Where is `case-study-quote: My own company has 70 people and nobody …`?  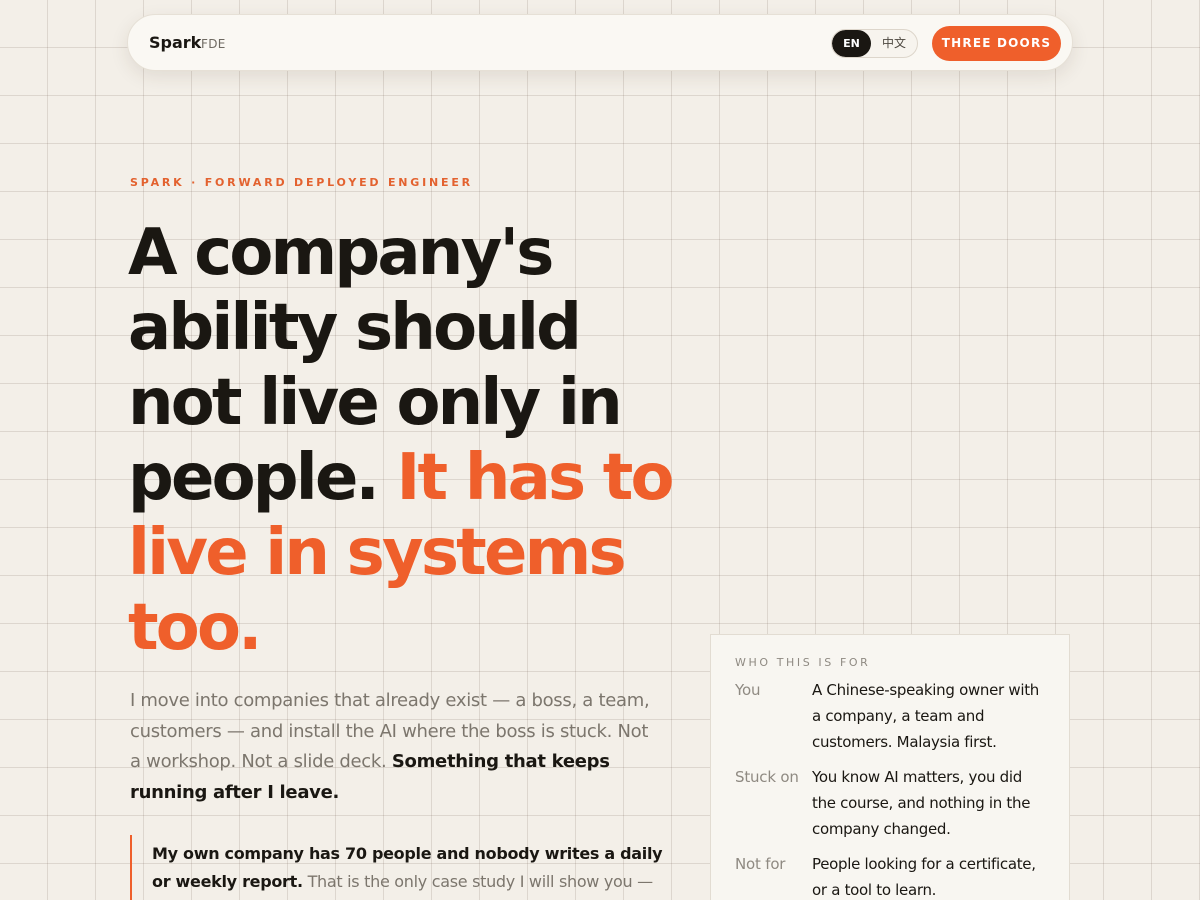
case-study-quote: My own company has 70 people and nobody … is located at coordinates (400, 867).